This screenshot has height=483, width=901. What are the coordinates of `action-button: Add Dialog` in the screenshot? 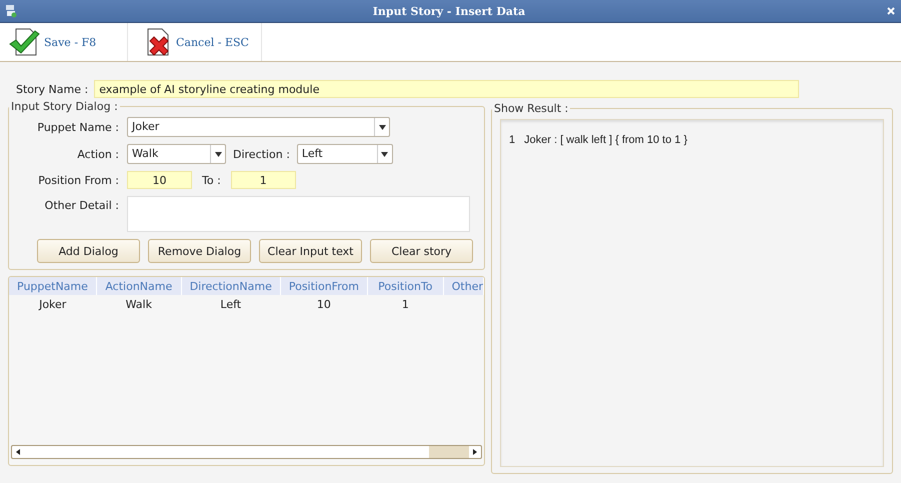 It's located at (88, 251).